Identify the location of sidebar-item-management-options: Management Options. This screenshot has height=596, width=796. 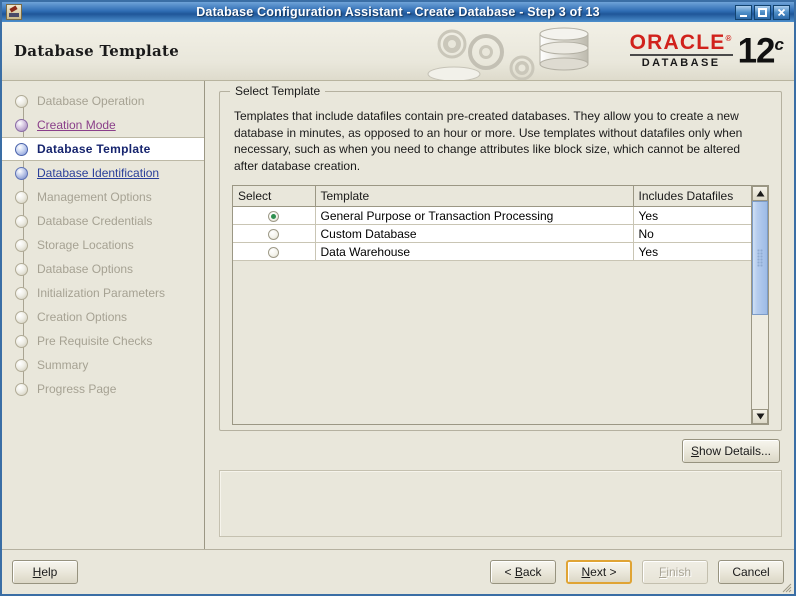
(109, 197).